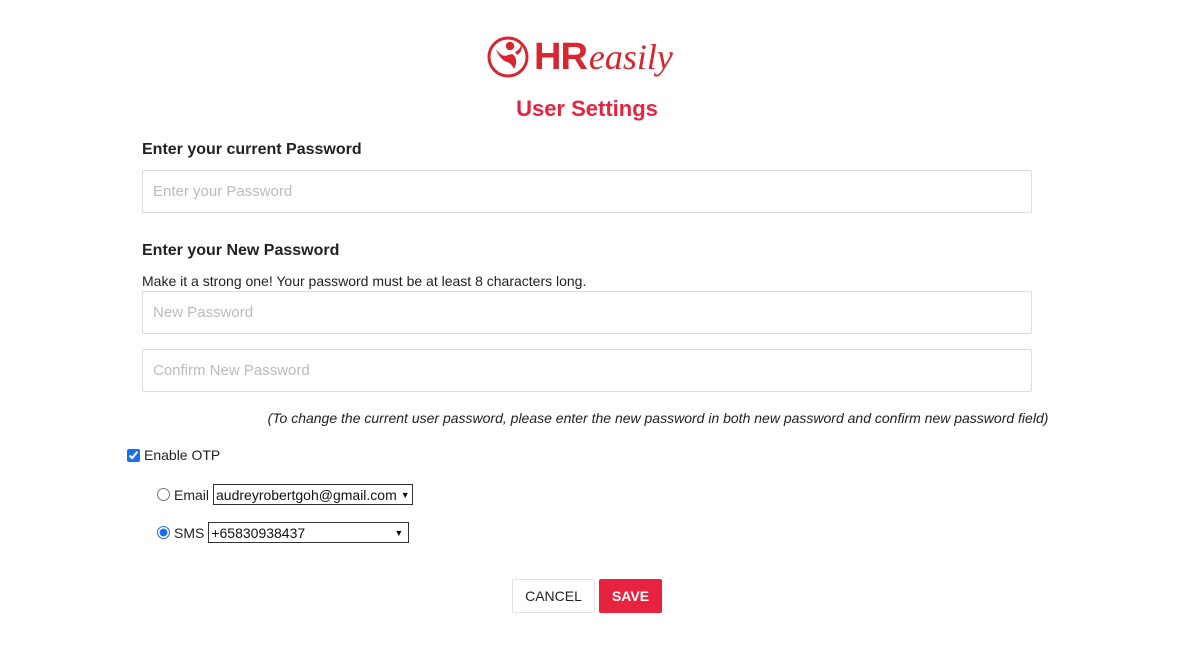 The image size is (1191, 662). I want to click on otp-sms-row: SMS +65830938437 ▼, so click(283, 532).